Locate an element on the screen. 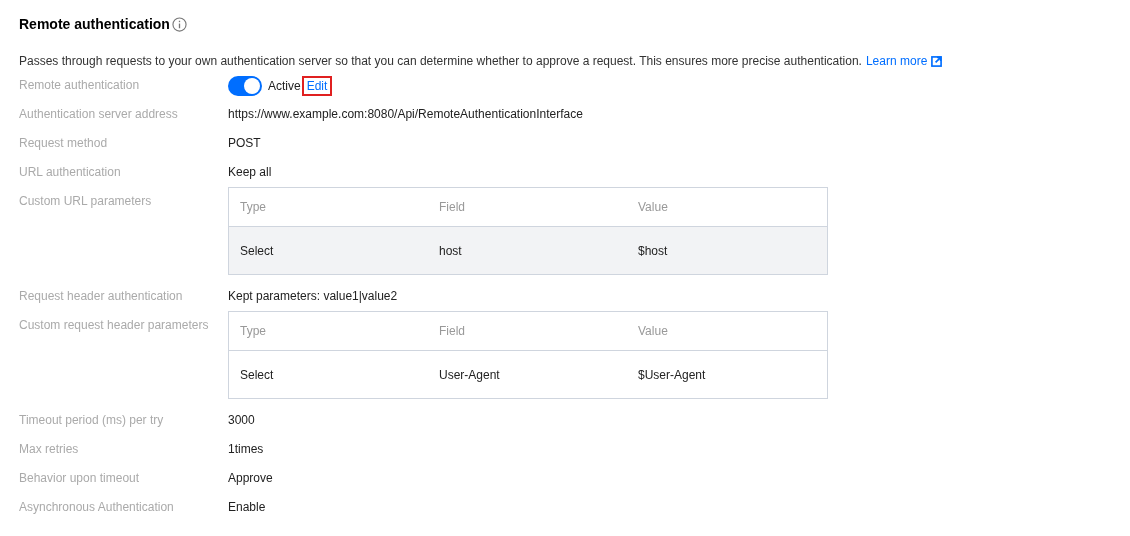  external-link-icon is located at coordinates (937, 61).